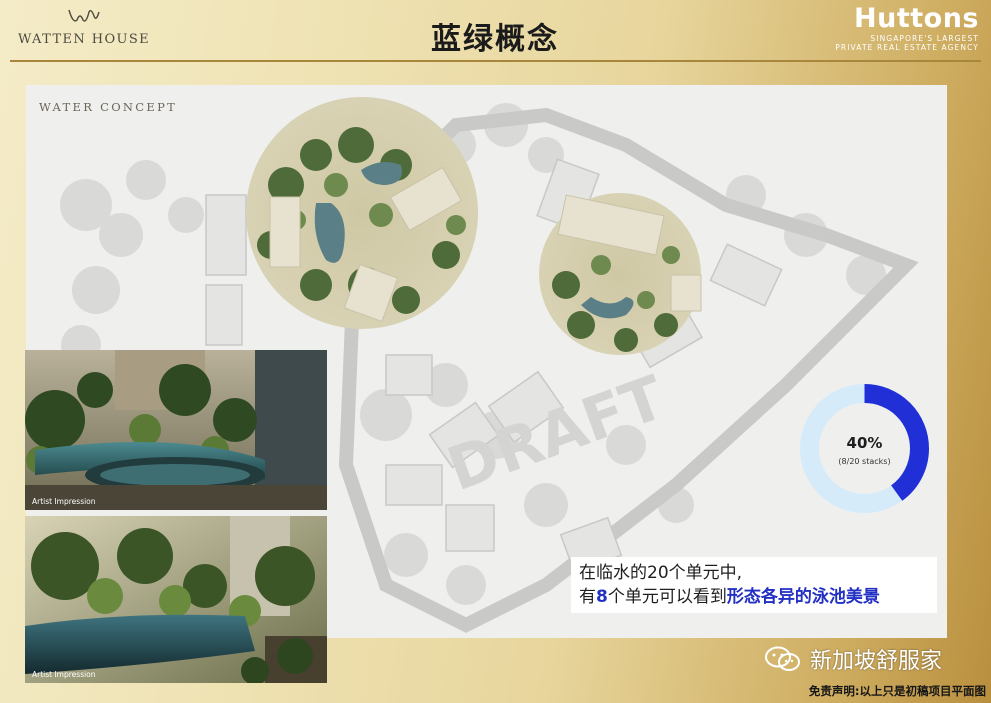 This screenshot has height=703, width=991. I want to click on stacks-donut-chart: 40% (8/20 stacks), so click(864, 448).